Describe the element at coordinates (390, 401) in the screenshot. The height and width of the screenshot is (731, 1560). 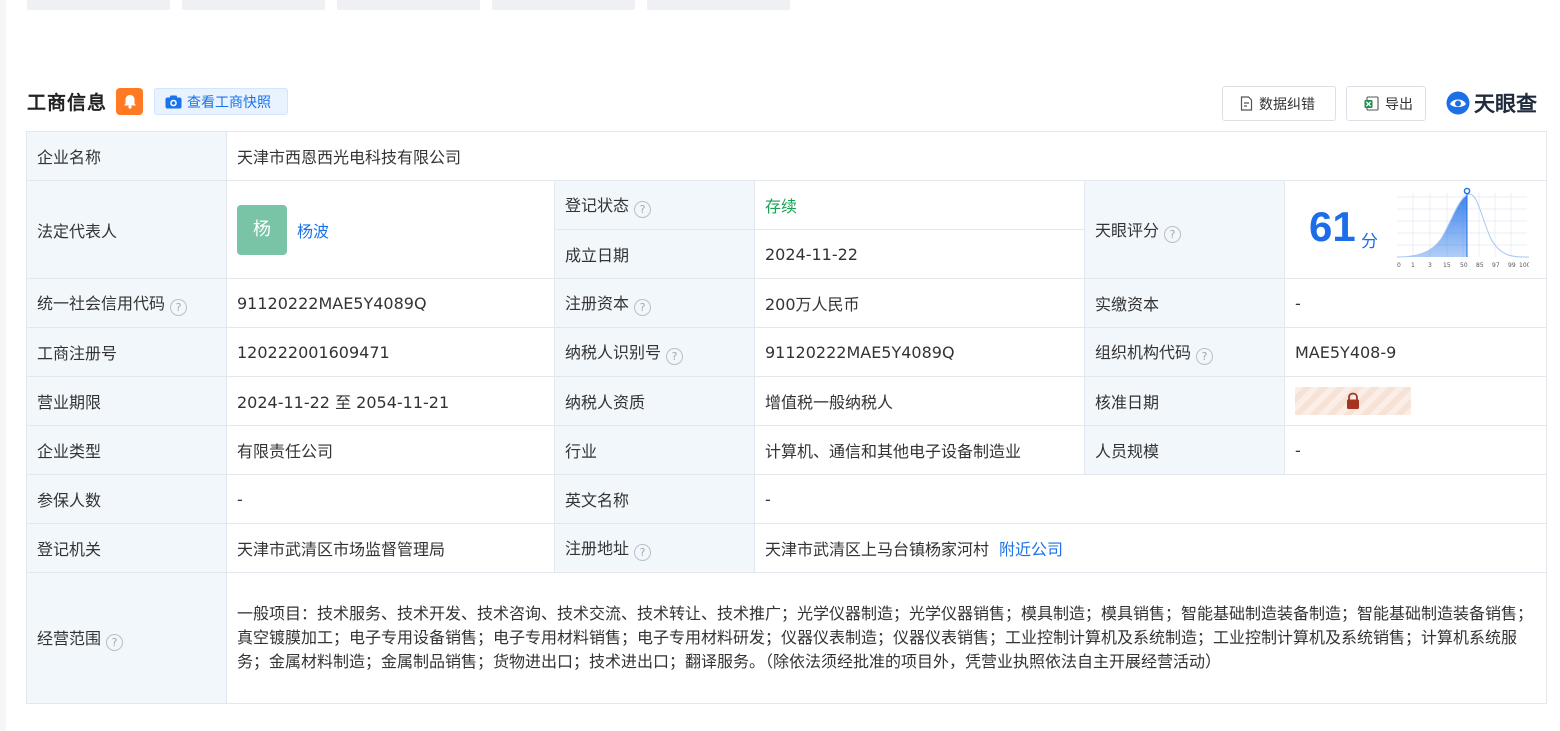
I see `term-value: 2024-11-22 至 2054-11-21` at that location.